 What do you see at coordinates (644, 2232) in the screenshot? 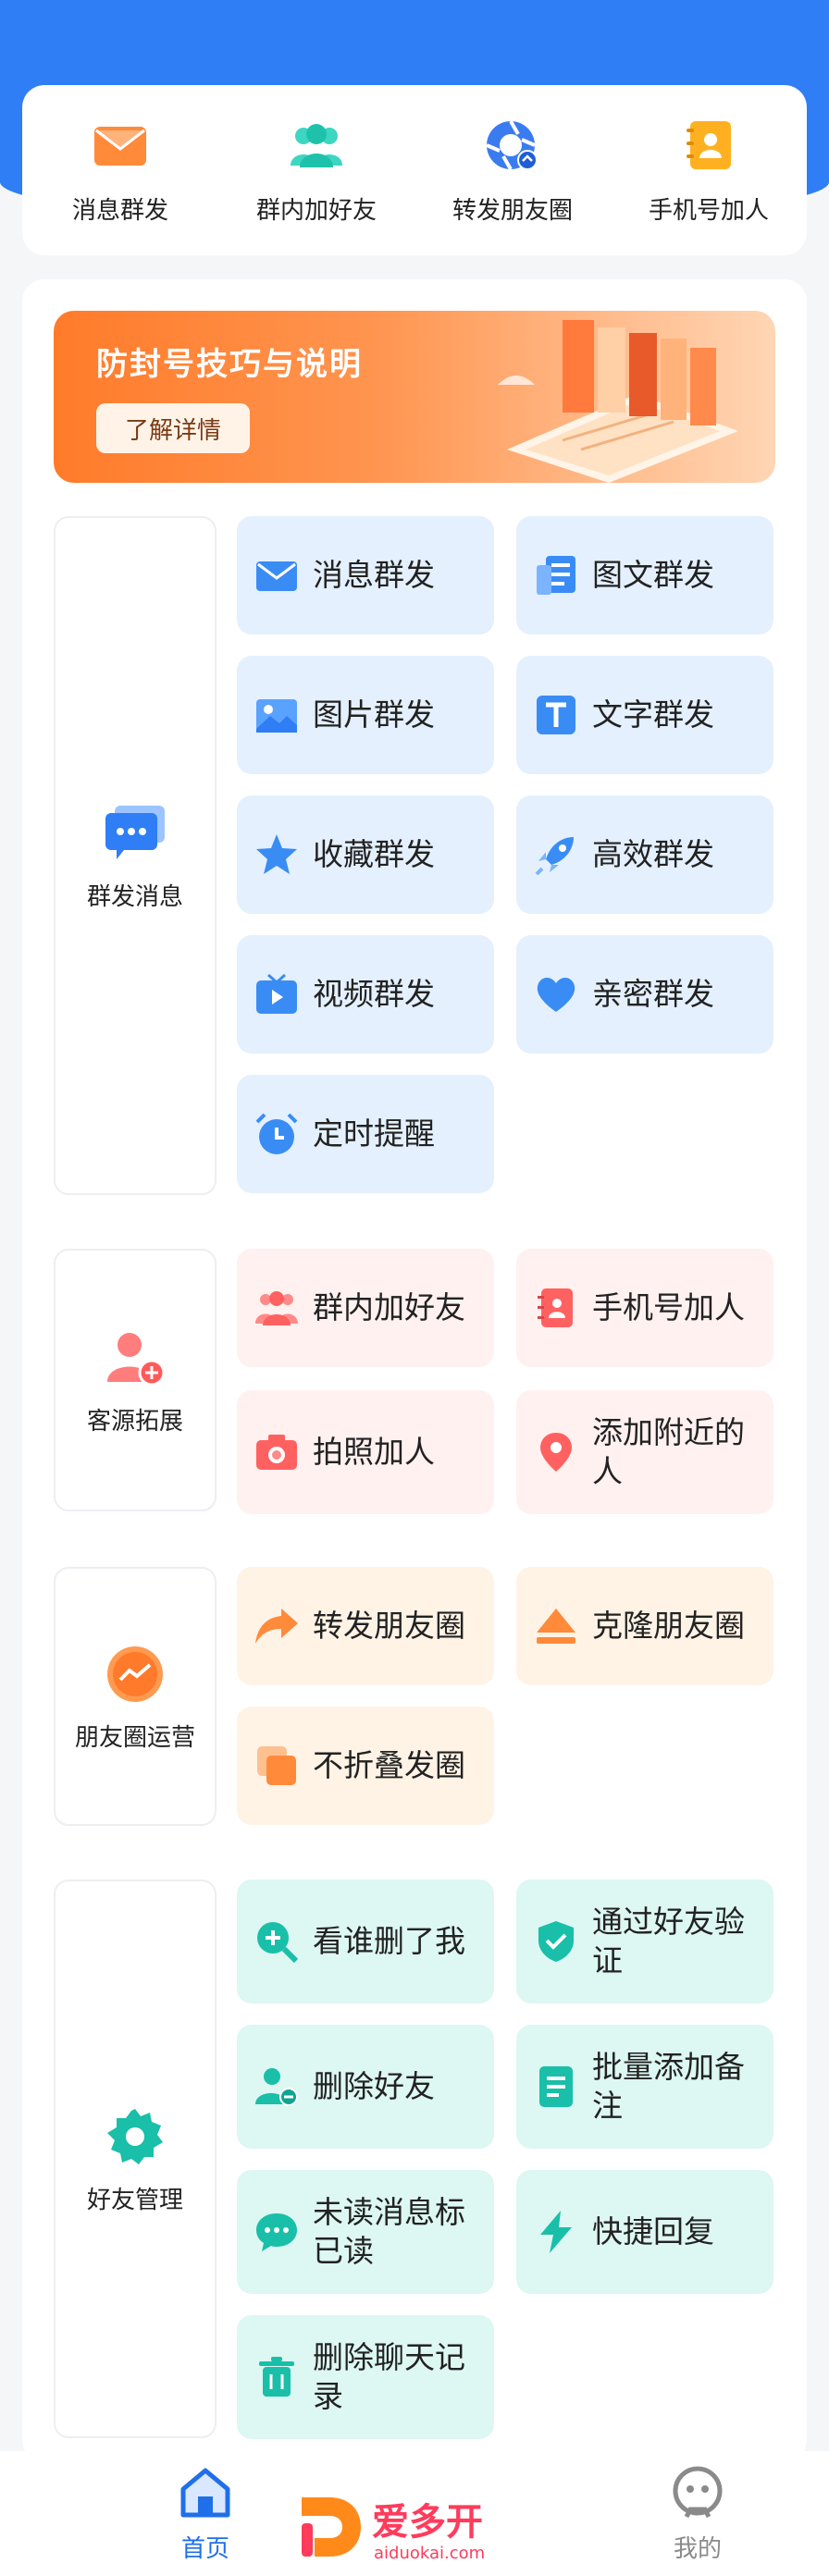
I see `tile-quick-reply: 快捷回复` at bounding box center [644, 2232].